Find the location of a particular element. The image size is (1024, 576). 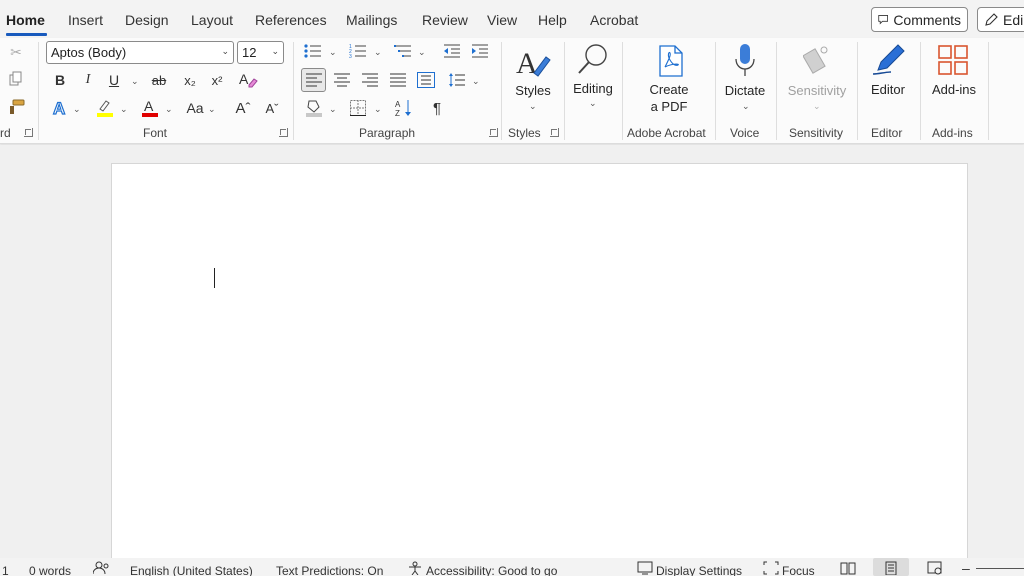

page-number-indicator: 1 is located at coordinates (5, 570).